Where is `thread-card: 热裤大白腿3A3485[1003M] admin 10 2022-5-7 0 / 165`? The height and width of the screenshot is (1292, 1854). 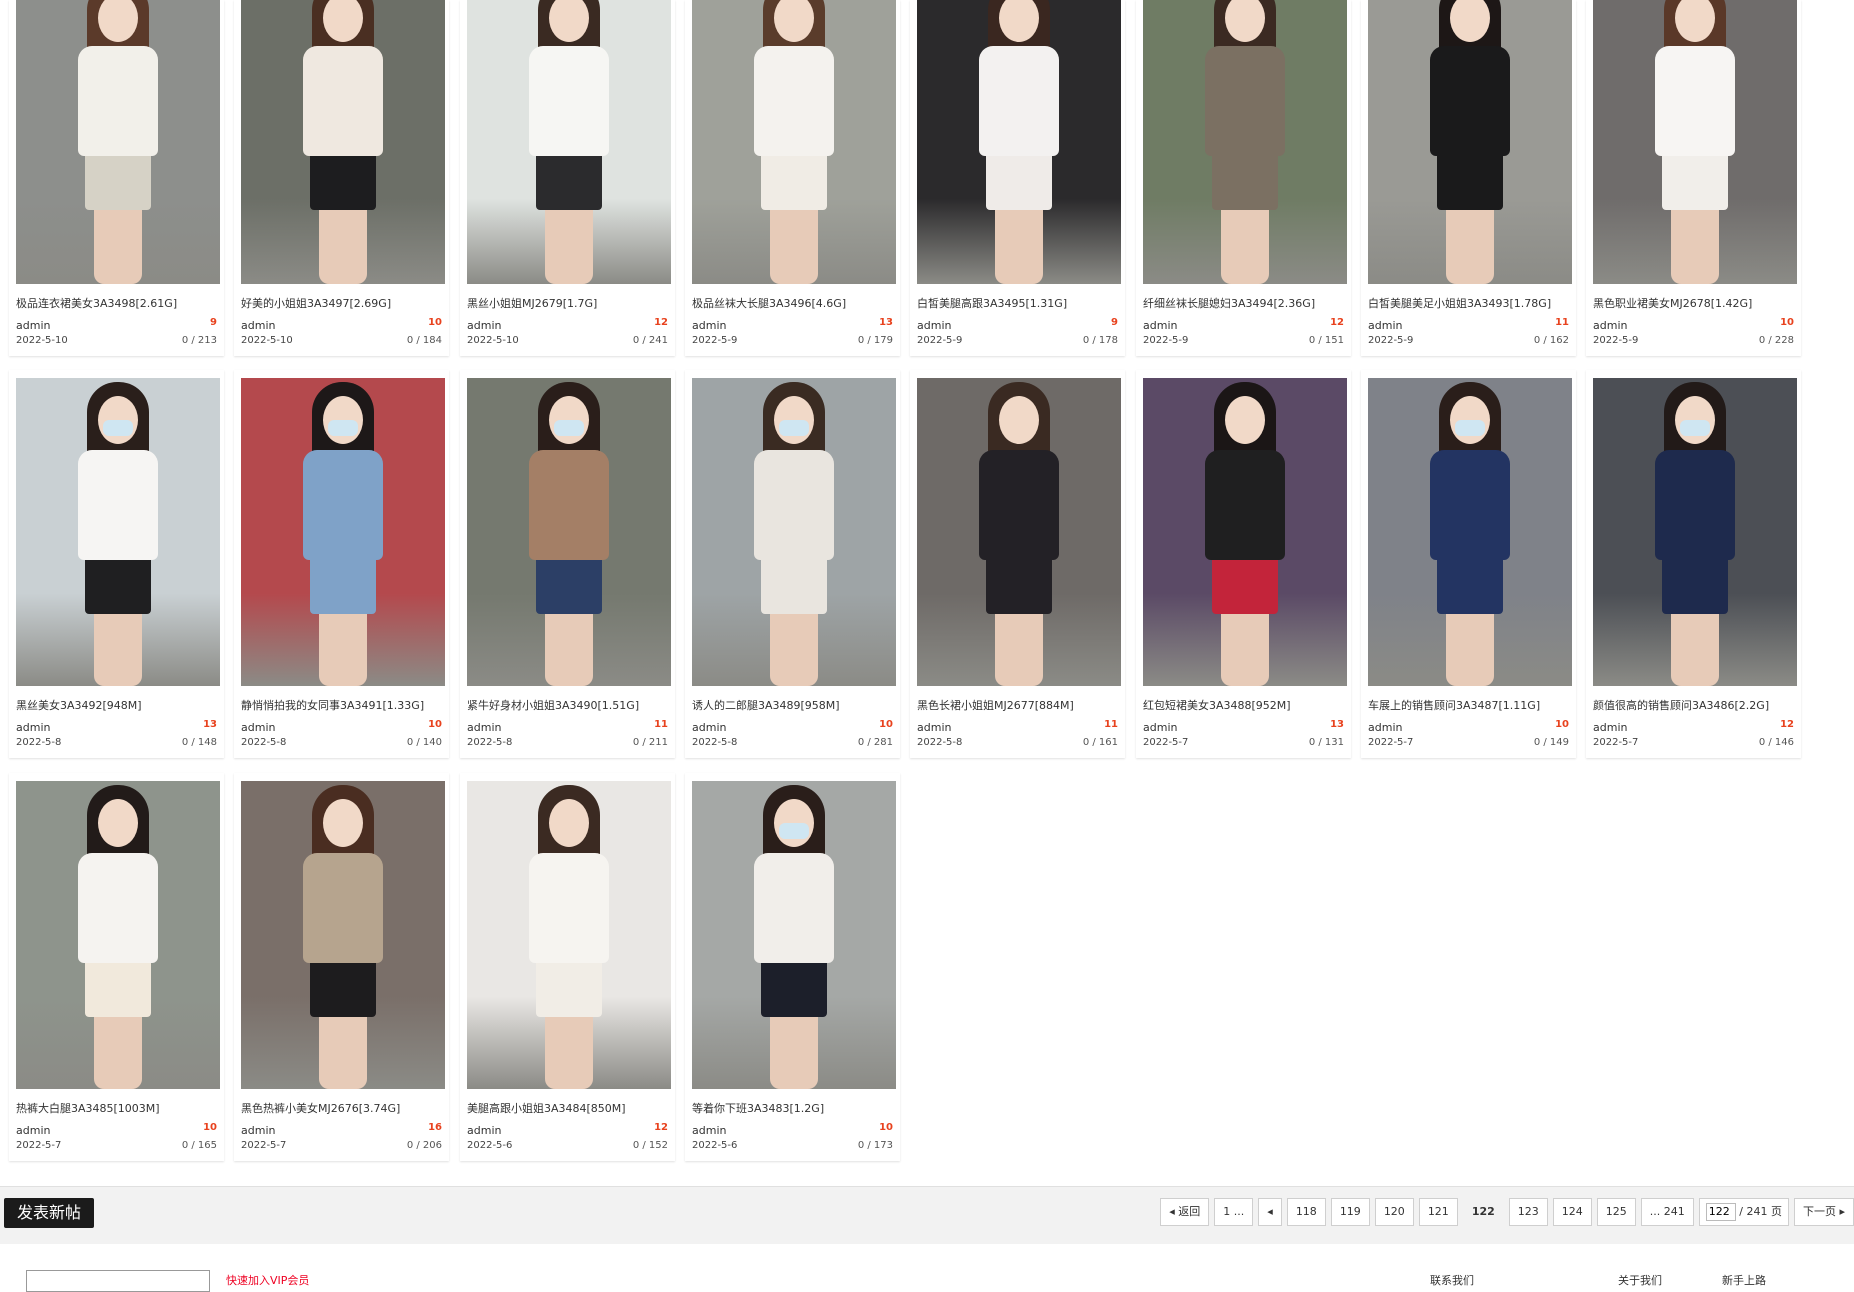 thread-card: 热裤大白腿3A3485[1003M] admin 10 2022-5-7 0 / 165 is located at coordinates (116, 967).